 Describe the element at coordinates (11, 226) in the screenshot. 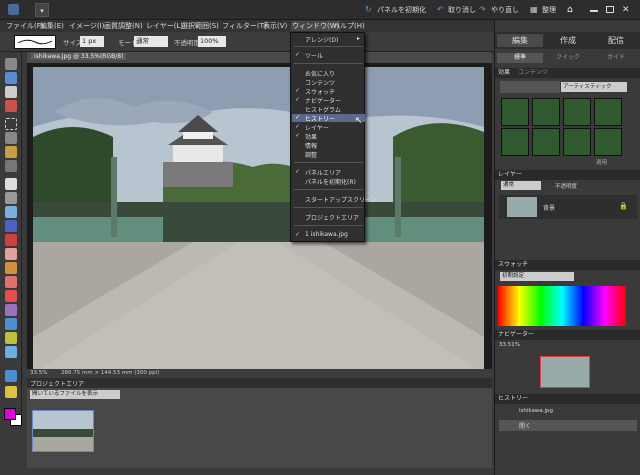

I see `straighten-tool-icon` at that location.